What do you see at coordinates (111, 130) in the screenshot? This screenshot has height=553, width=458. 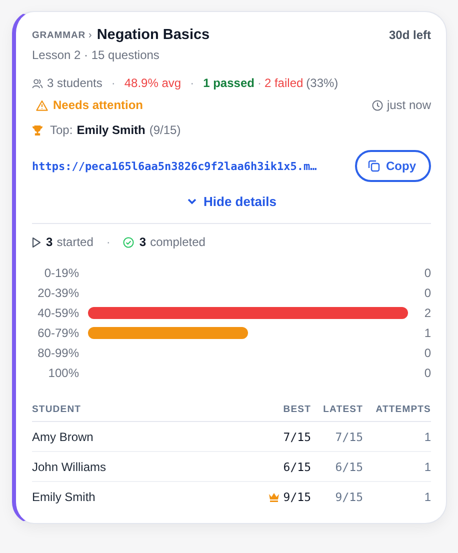 I see `top-student: Emily Smith` at bounding box center [111, 130].